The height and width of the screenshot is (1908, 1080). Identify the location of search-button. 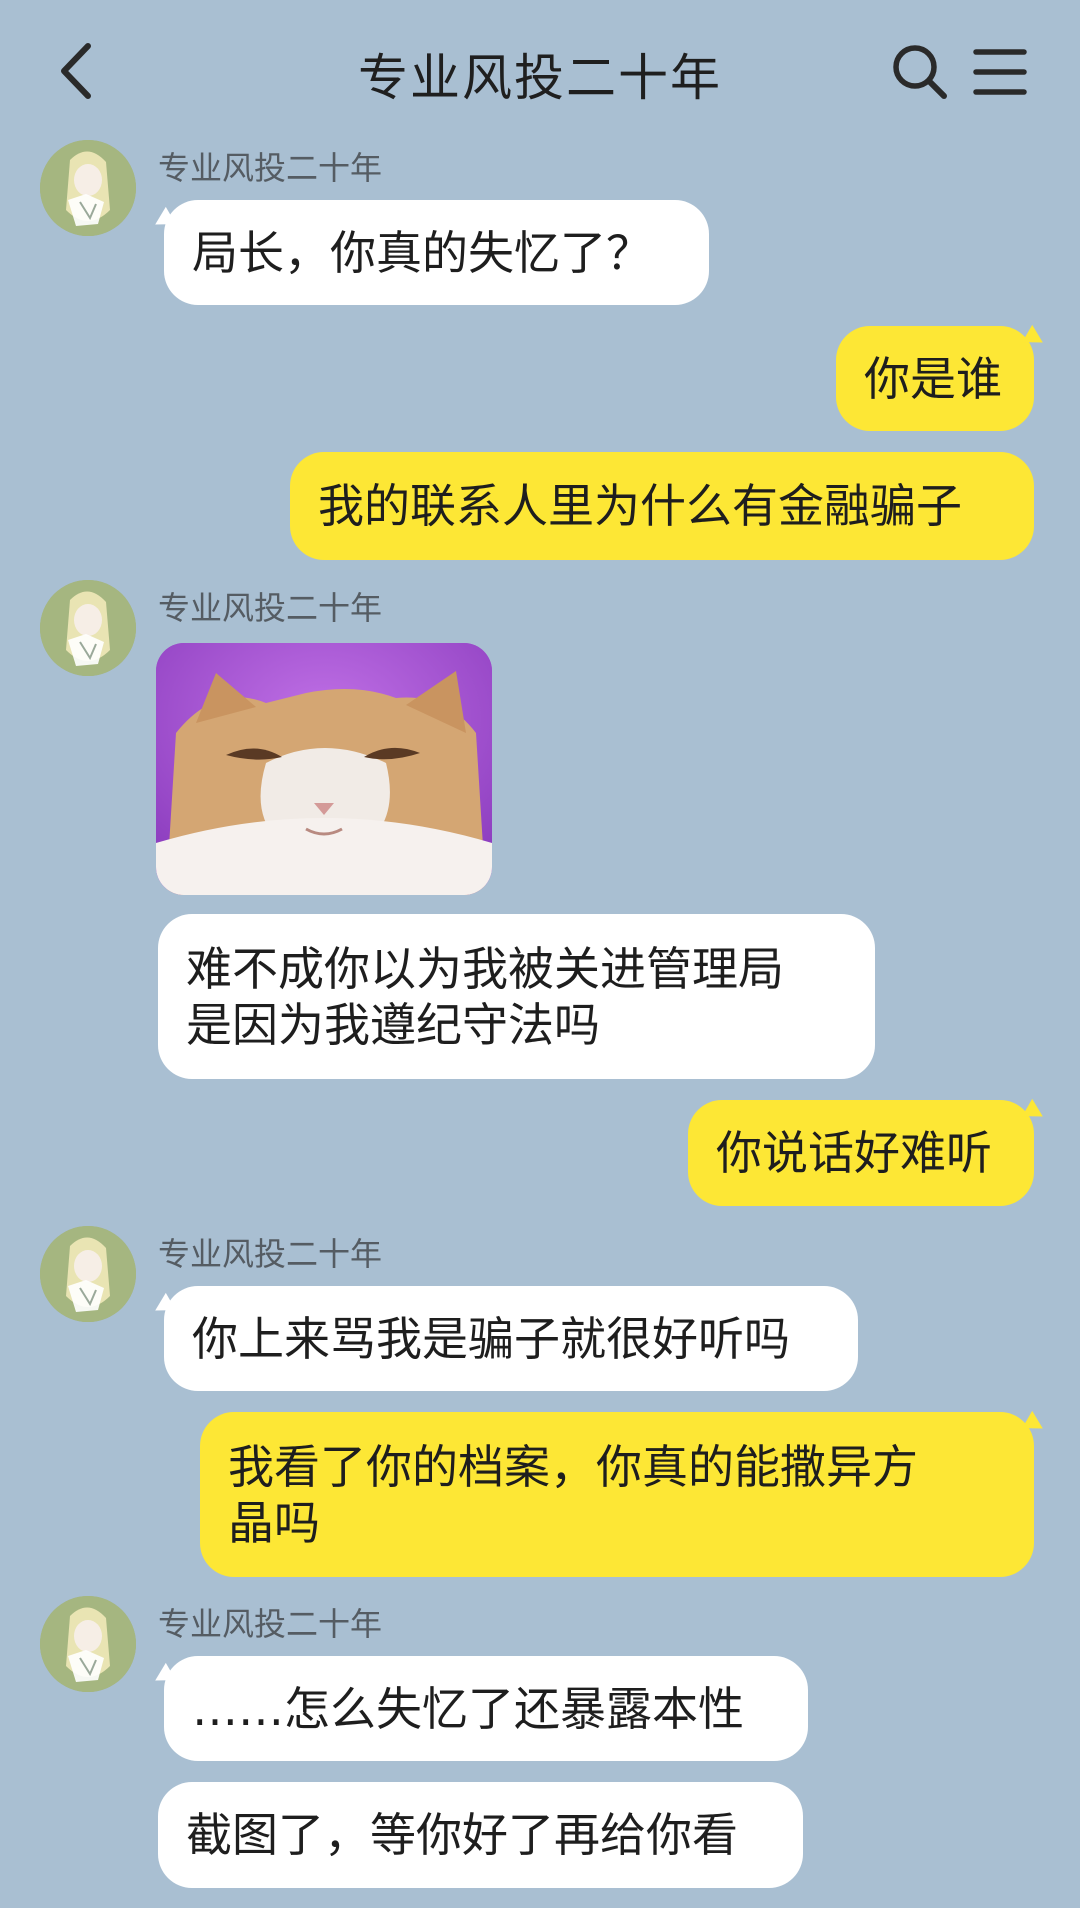
(920, 72).